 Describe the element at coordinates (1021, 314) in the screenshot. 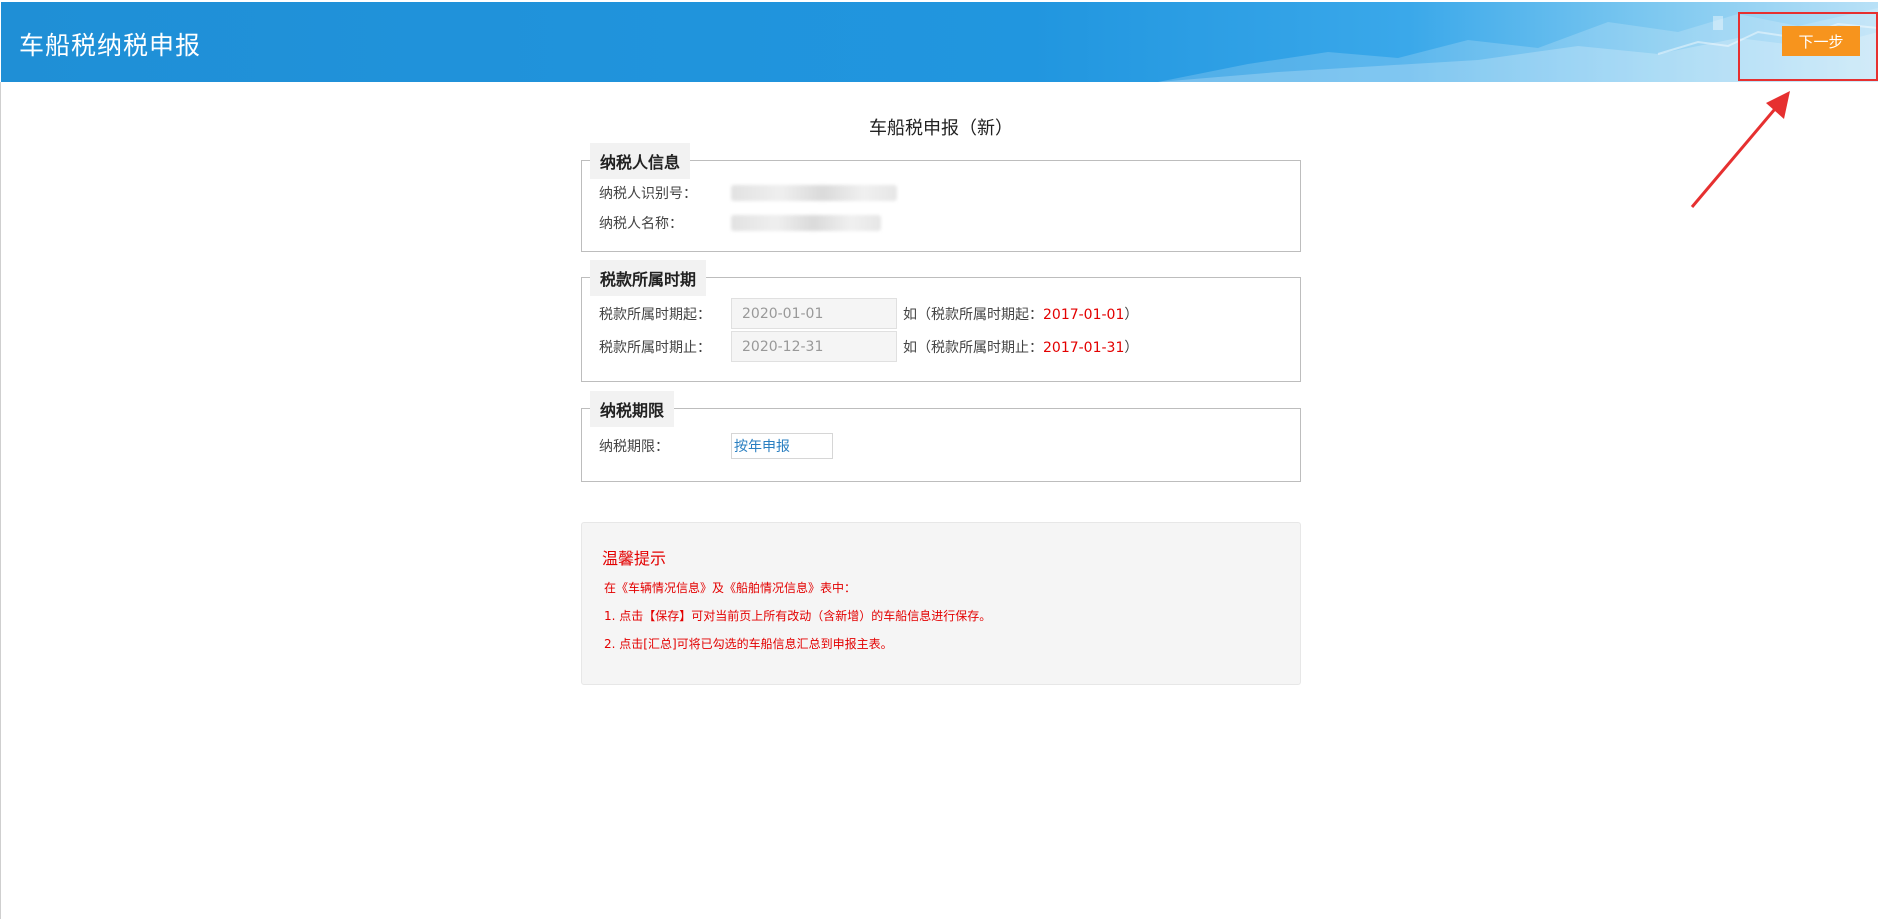

I see `period-start-hint: 如（税款所属时期起：2017-01-01）` at that location.